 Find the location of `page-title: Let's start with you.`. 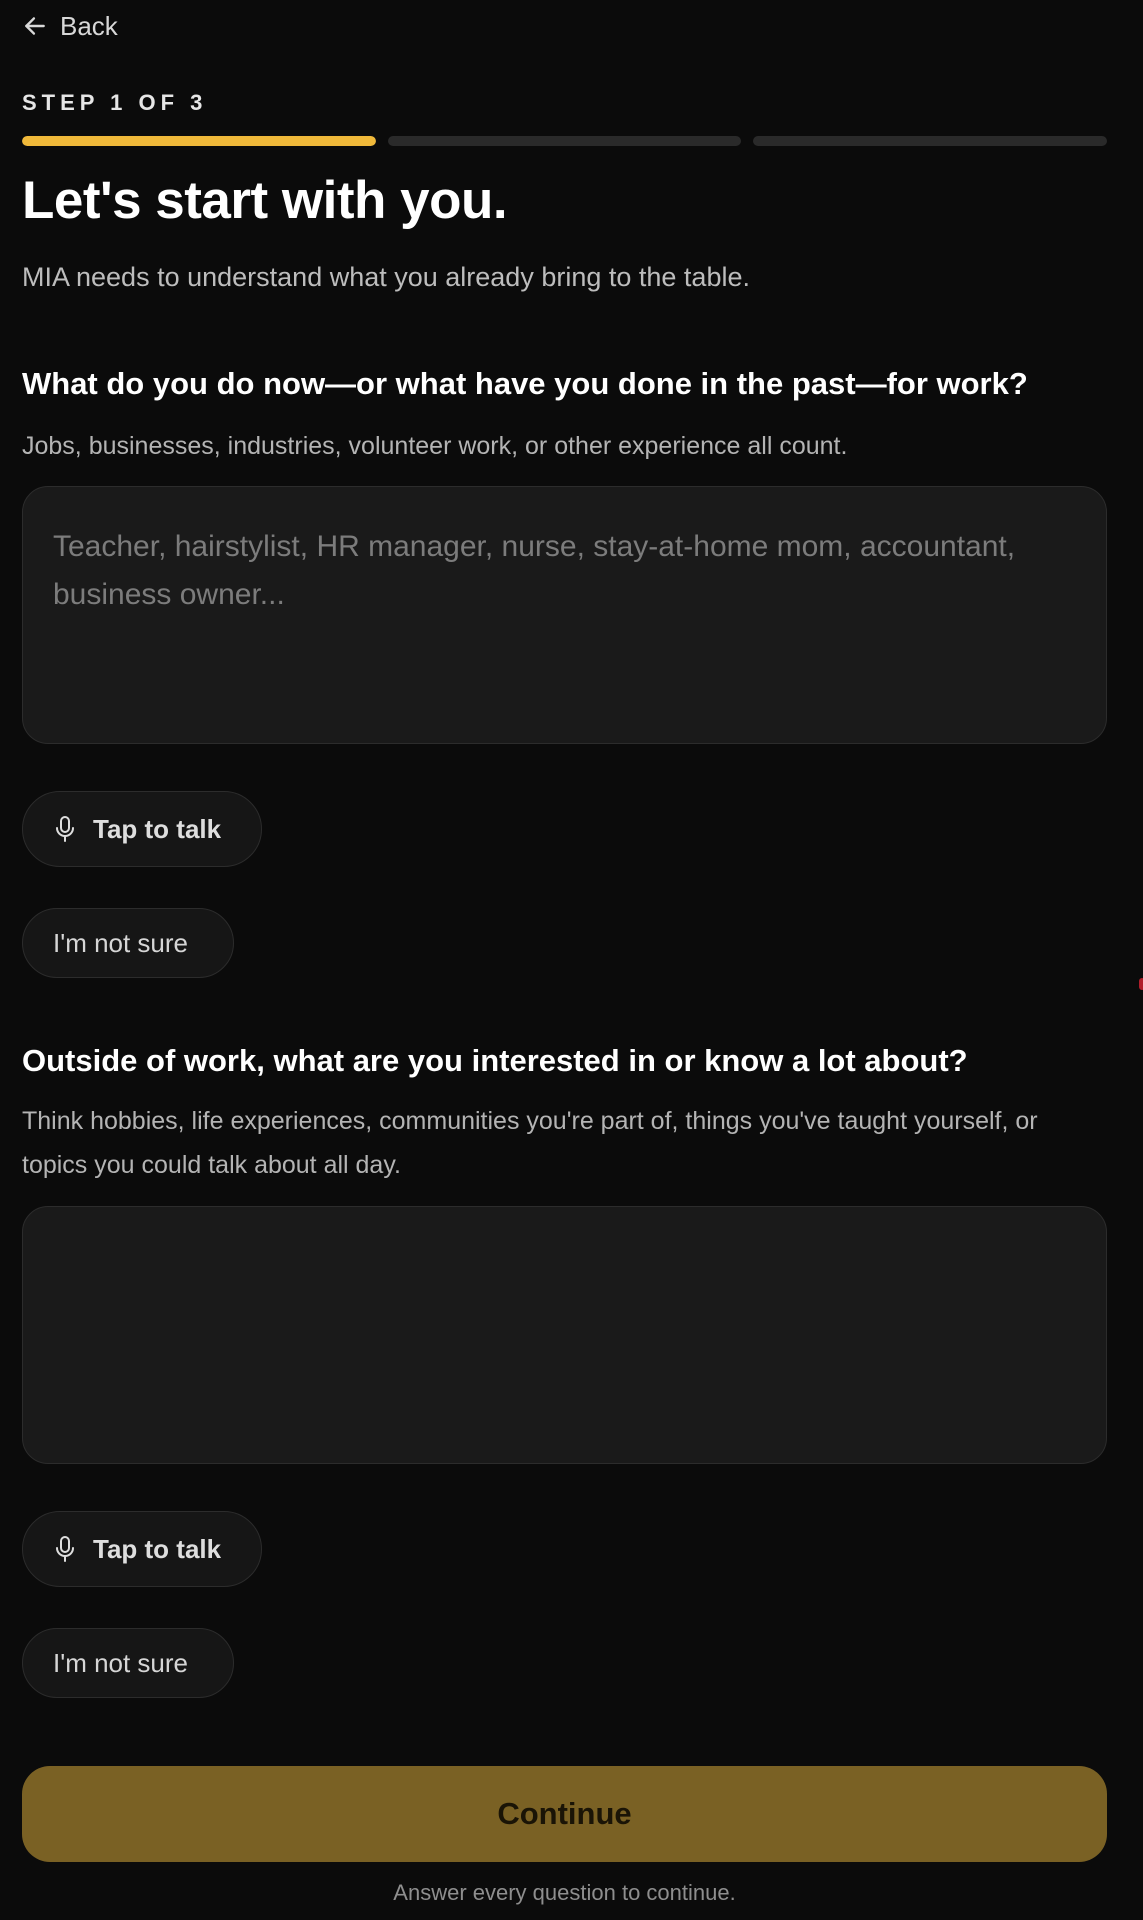

page-title: Let's start with you. is located at coordinates (265, 200).